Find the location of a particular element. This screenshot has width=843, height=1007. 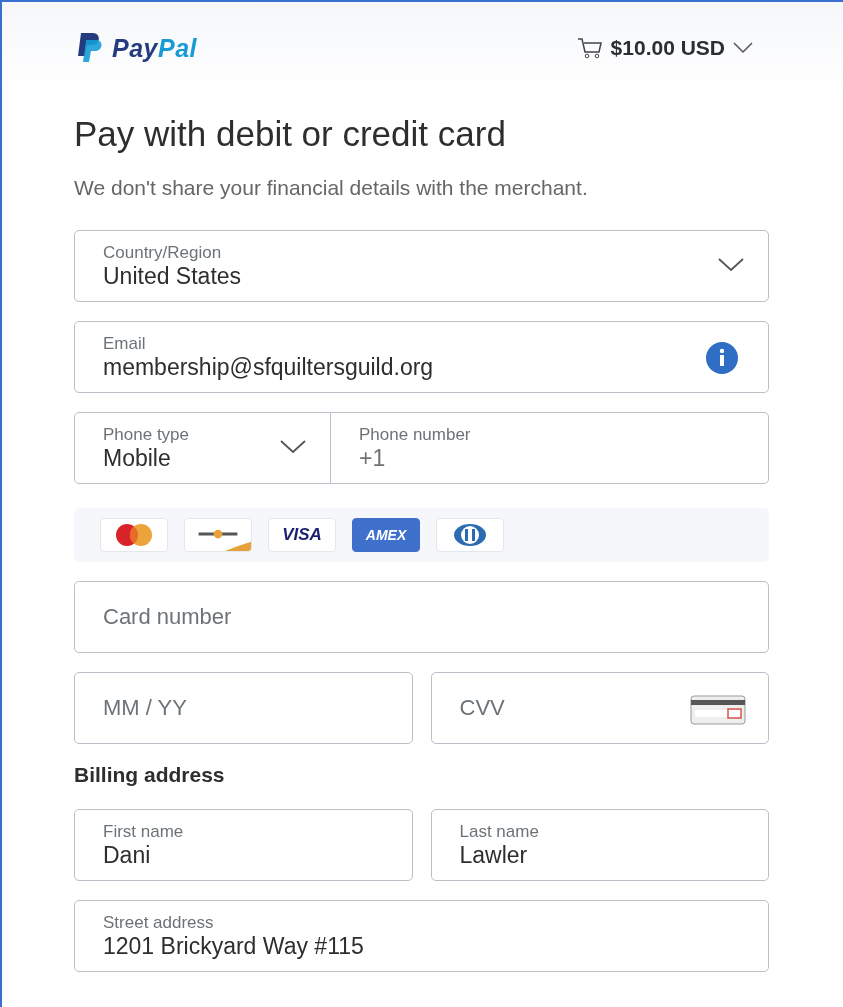

select-field: Phone type Mobile is located at coordinates (202, 448).